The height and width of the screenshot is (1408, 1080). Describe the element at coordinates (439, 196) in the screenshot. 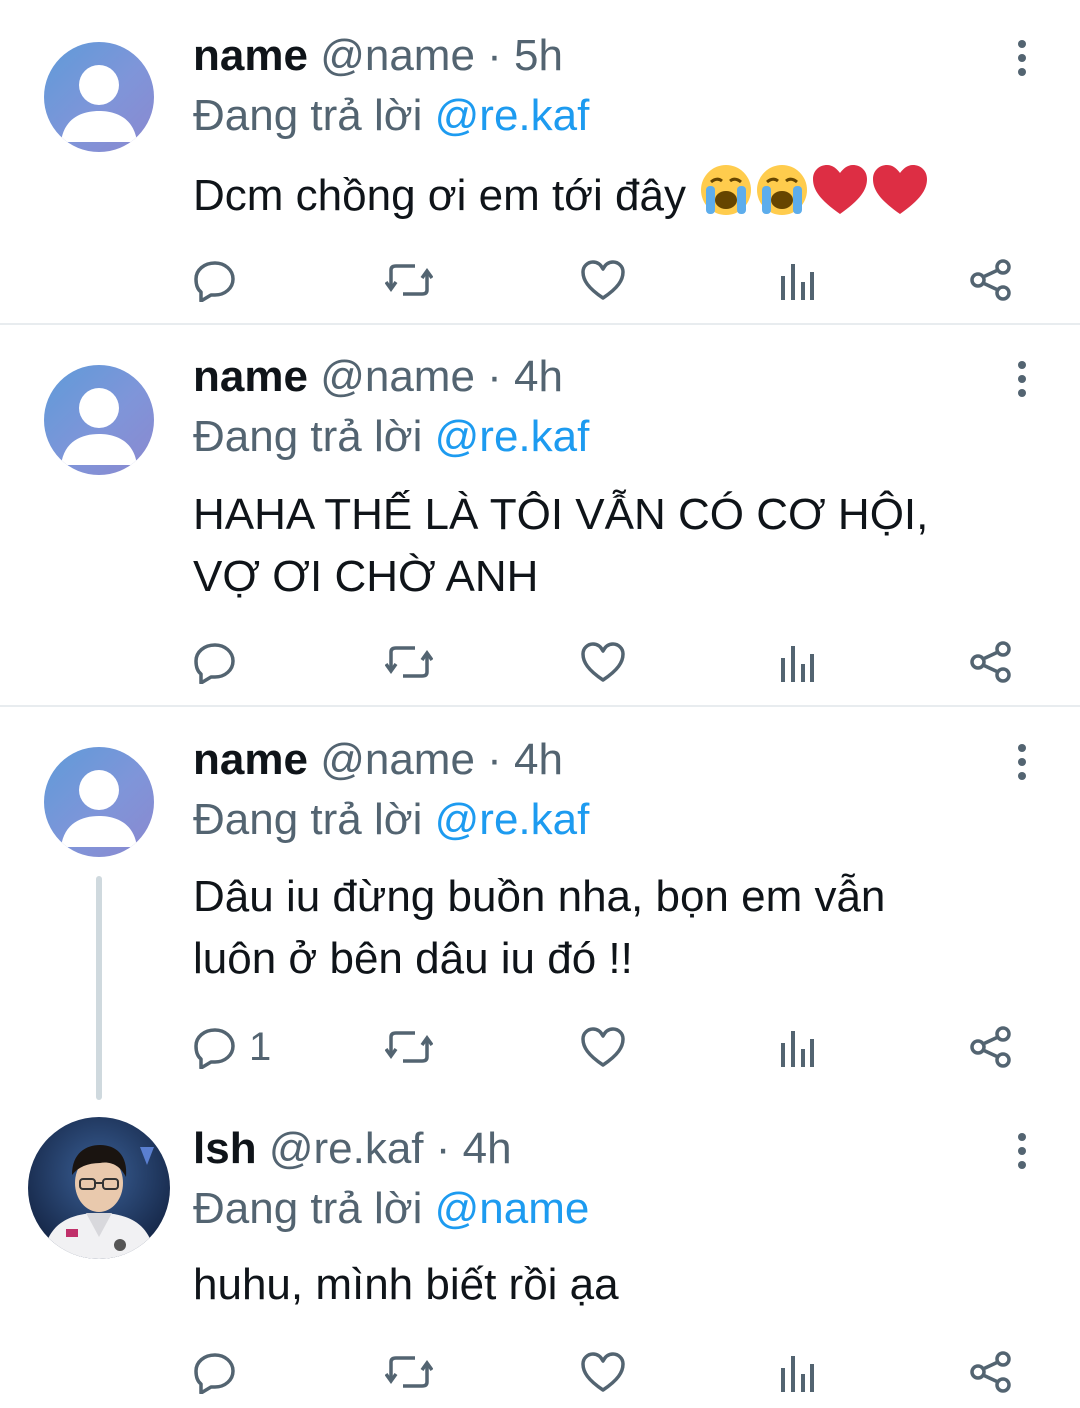

I see `tweet-text-content: Dcm chồng ơi em tới đây` at that location.